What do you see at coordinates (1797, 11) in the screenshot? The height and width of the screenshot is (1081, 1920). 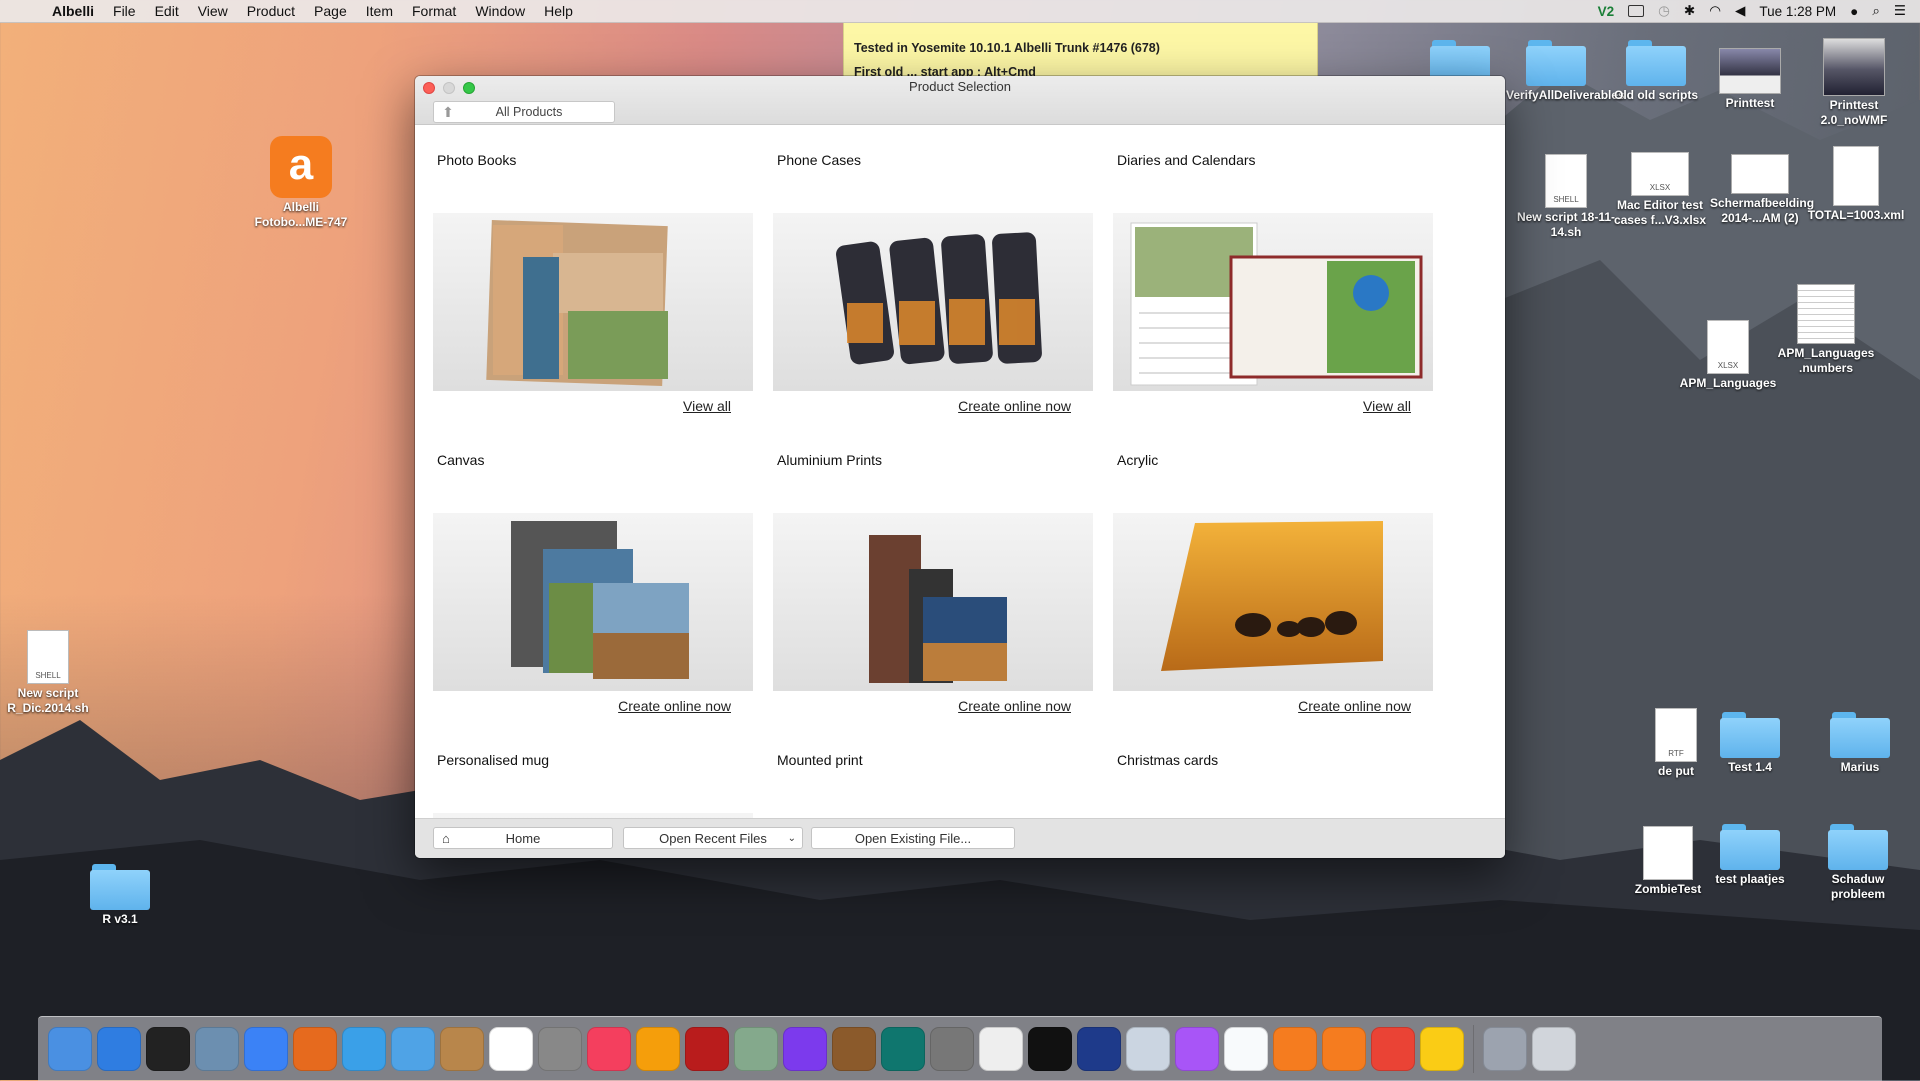 I see `clock: Tue 1:28 PM` at bounding box center [1797, 11].